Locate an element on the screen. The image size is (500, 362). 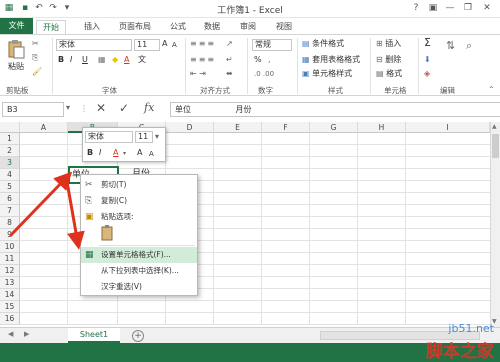
arrow-to-cell is located at coordinates (40, 204).